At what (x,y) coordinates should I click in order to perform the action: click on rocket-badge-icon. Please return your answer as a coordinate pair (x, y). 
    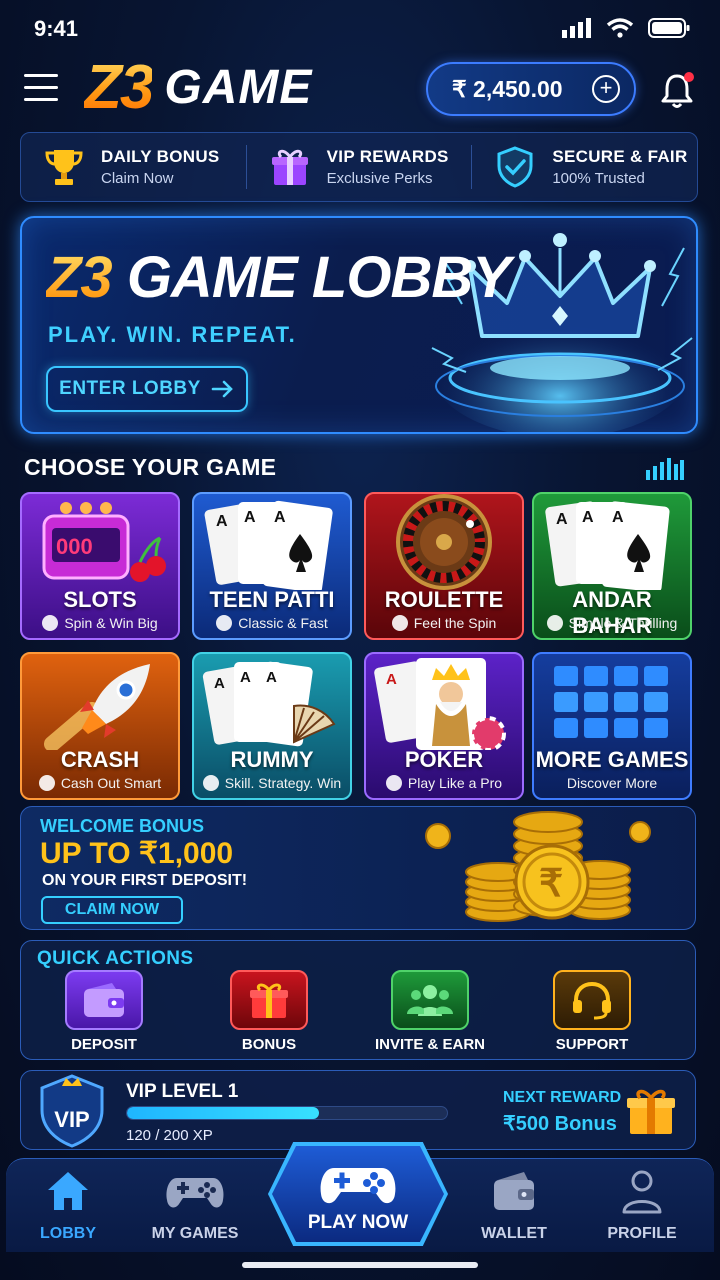
    Looking at the image, I should click on (50, 623).